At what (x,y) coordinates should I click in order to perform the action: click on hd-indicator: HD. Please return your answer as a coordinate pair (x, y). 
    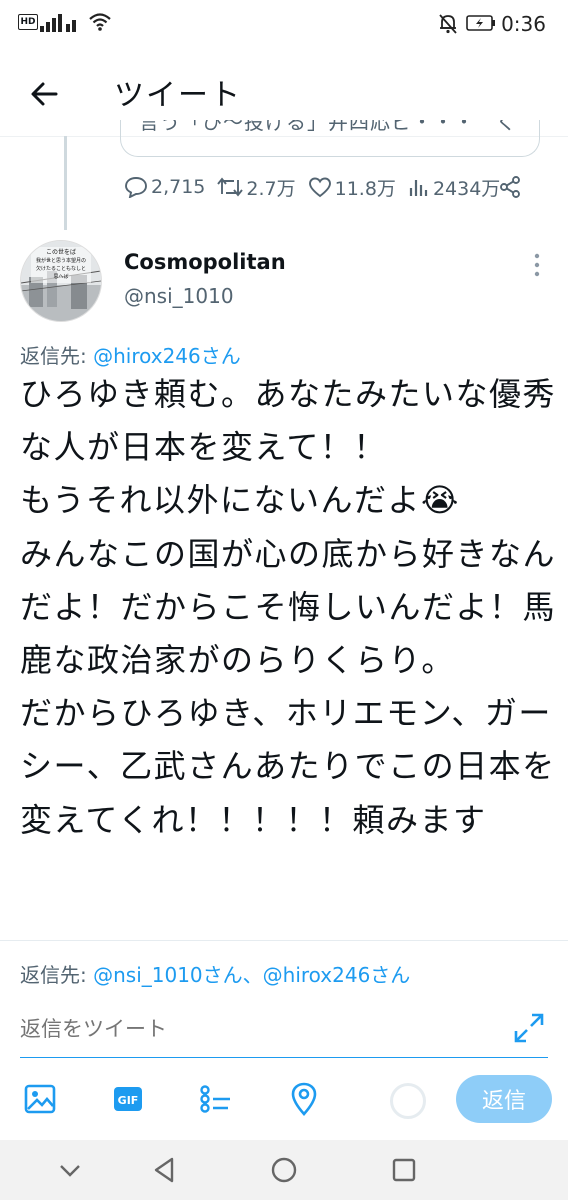
    Looking at the image, I should click on (28, 22).